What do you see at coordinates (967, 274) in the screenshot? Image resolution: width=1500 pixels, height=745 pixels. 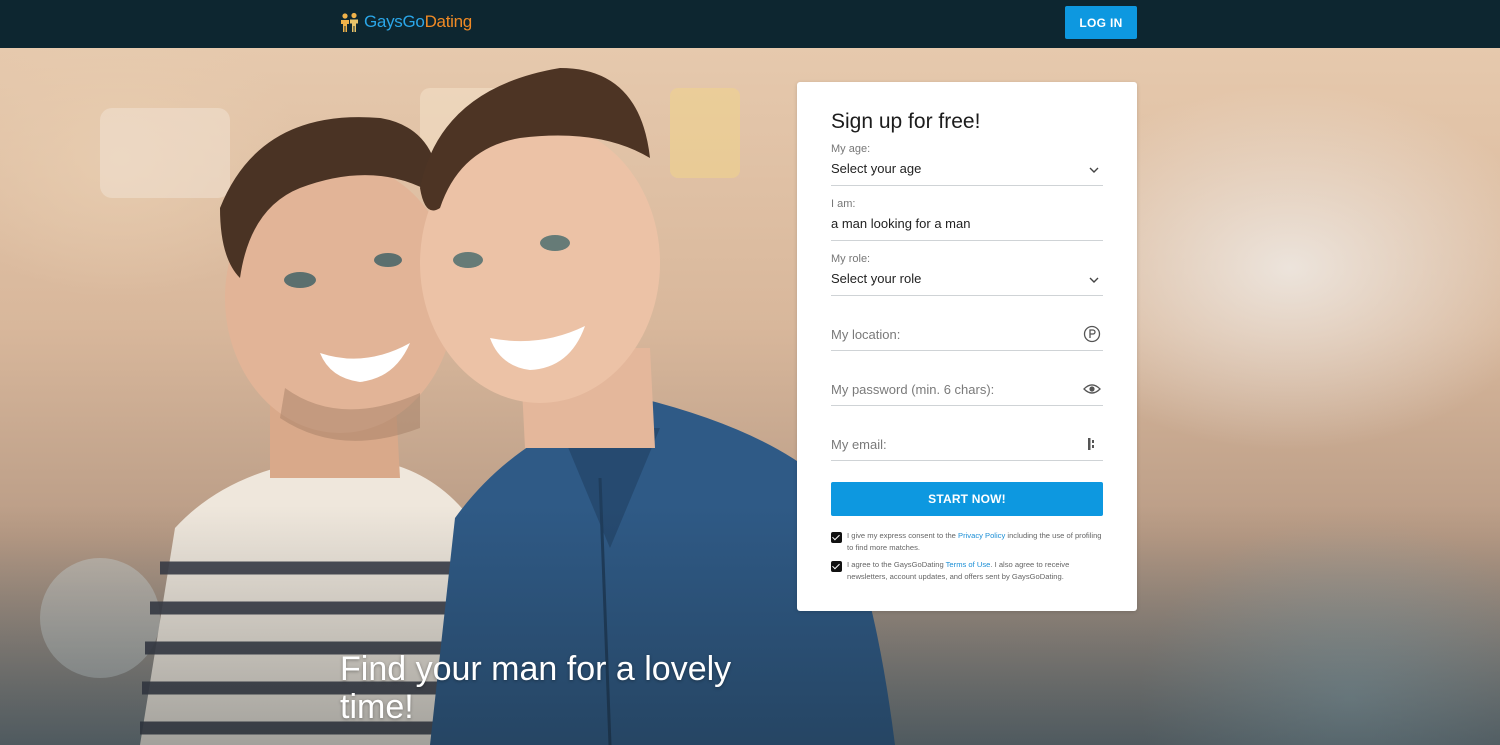 I see `role-select: My role: Select your role` at bounding box center [967, 274].